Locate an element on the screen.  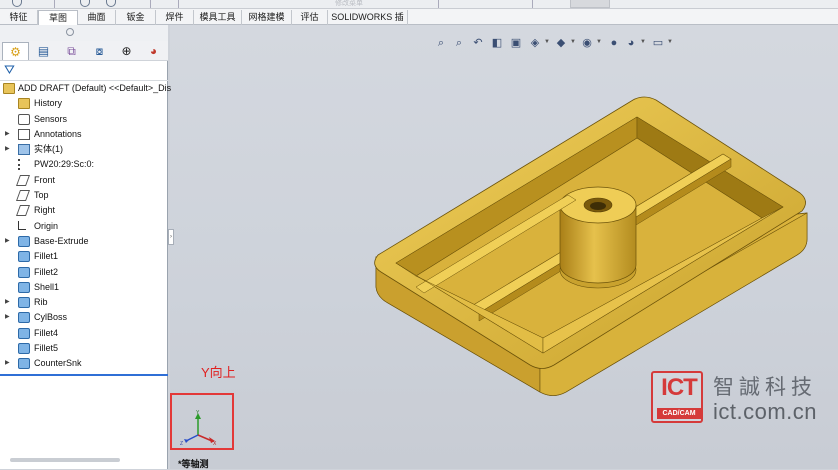
tab-sheet-metal: 钣金 is located at coordinates (136, 17).